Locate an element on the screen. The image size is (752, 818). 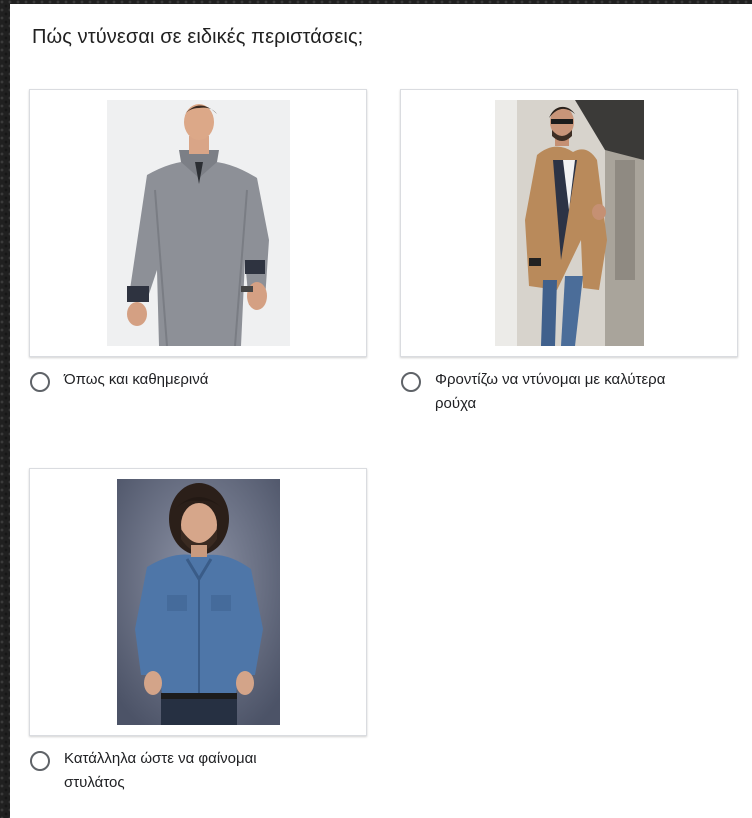
choice-row: Όπως και καθημερινά is located at coordinates (198, 381).